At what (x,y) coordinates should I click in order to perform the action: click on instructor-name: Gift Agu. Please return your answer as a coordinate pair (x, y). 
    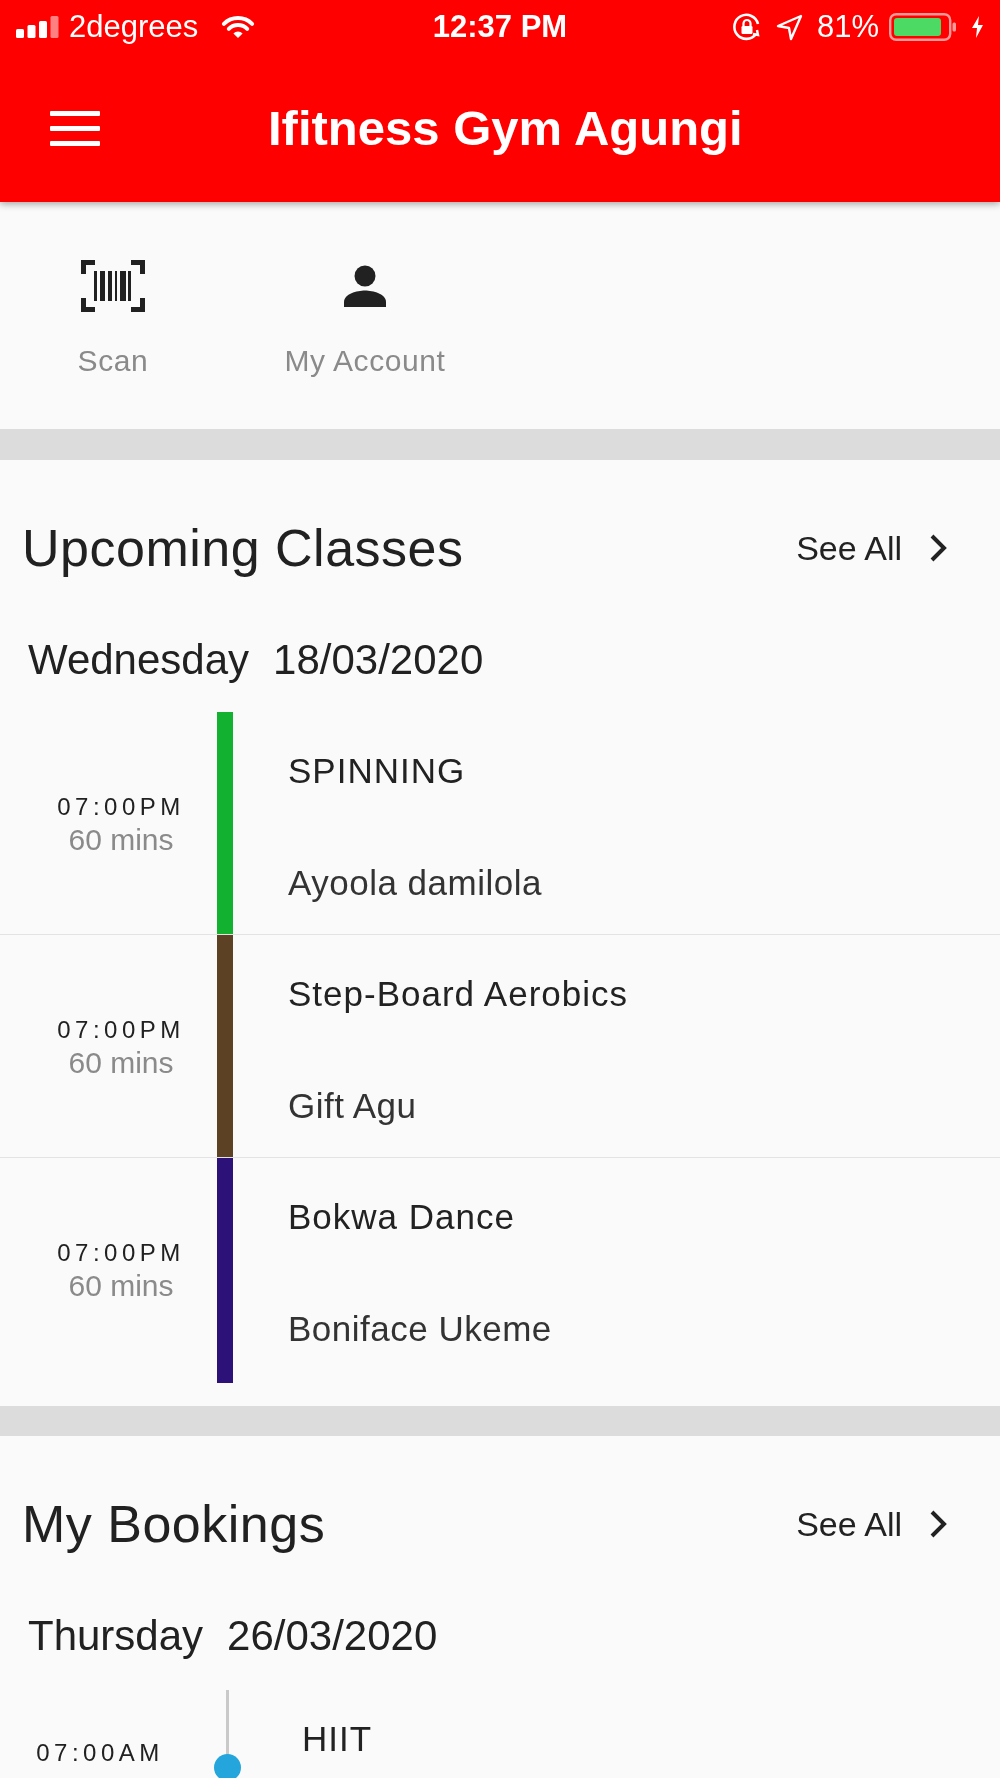
    Looking at the image, I should click on (352, 1106).